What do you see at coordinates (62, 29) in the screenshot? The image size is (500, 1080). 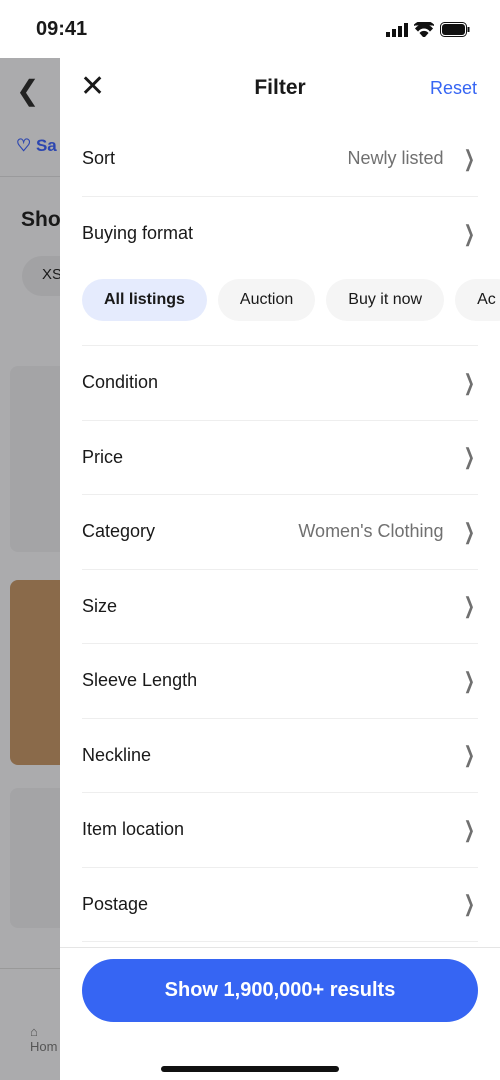 I see `status-time: 09:41` at bounding box center [62, 29].